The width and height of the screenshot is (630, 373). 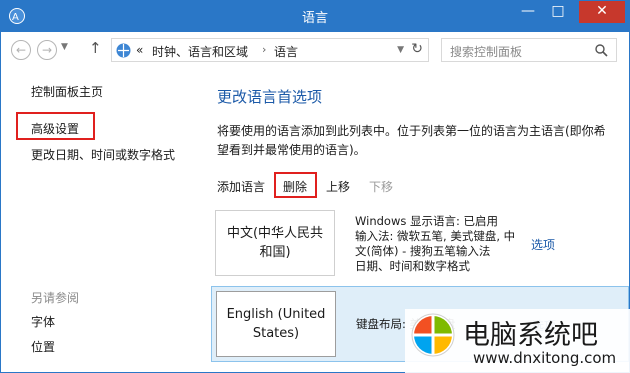 What do you see at coordinates (486, 51) in the screenshot?
I see `search-input: 搜索控制面板` at bounding box center [486, 51].